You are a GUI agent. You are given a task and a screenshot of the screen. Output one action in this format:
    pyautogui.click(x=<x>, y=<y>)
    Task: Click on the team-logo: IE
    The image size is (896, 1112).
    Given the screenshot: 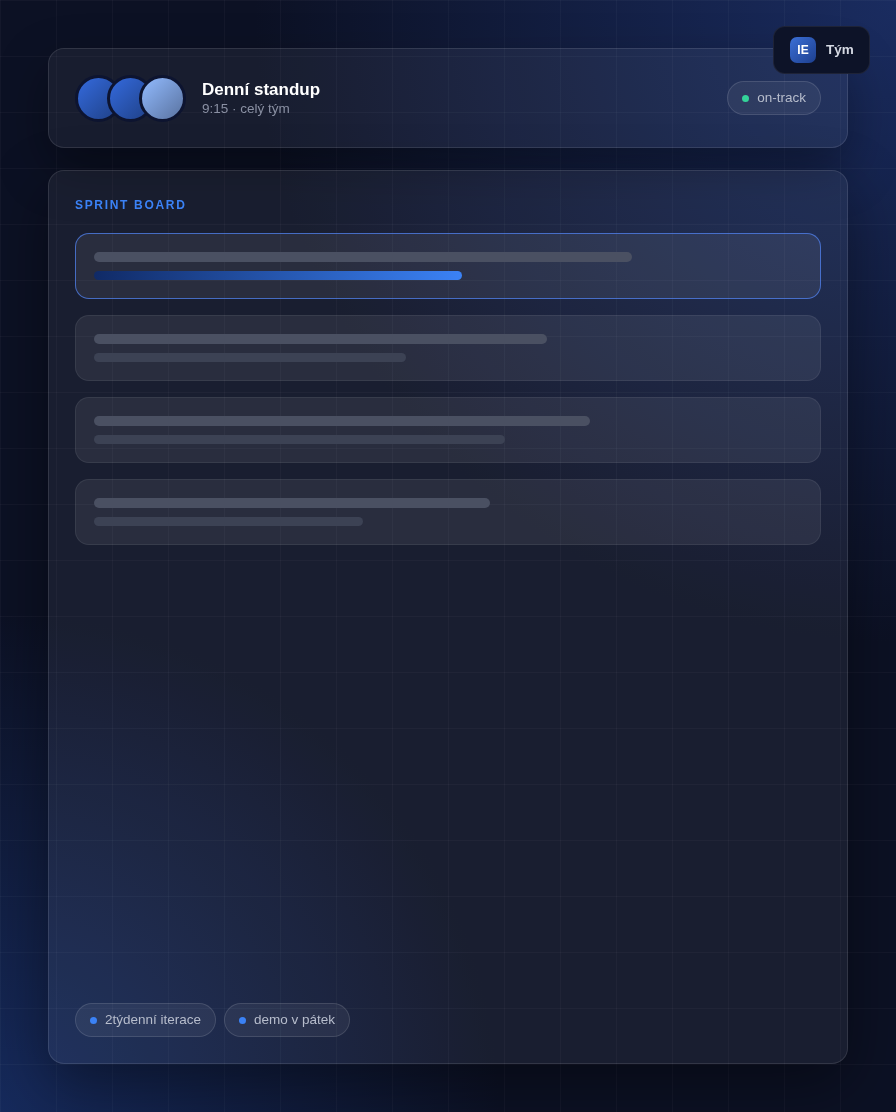 What is the action you would take?
    pyautogui.click(x=803, y=50)
    